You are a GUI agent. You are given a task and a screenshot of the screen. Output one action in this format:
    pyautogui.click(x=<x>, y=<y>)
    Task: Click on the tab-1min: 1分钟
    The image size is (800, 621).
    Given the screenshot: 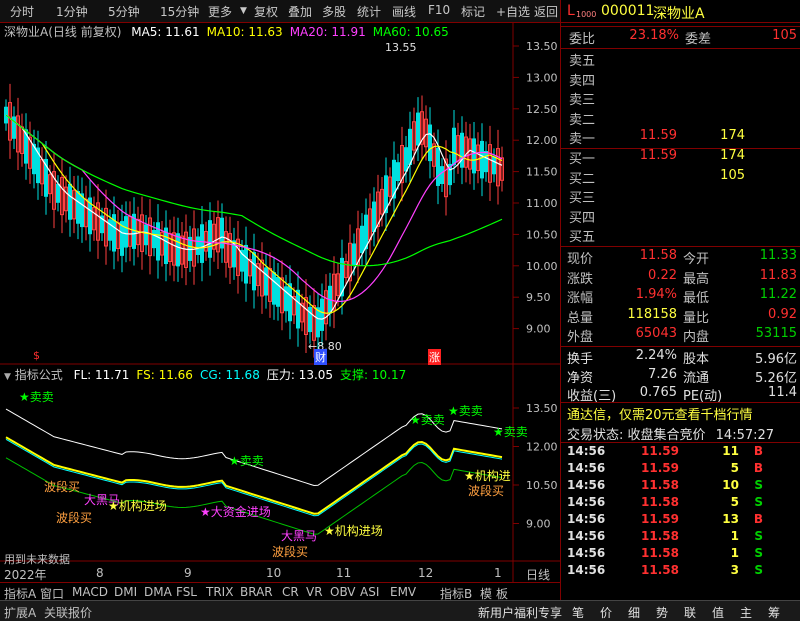 What is the action you would take?
    pyautogui.click(x=72, y=11)
    